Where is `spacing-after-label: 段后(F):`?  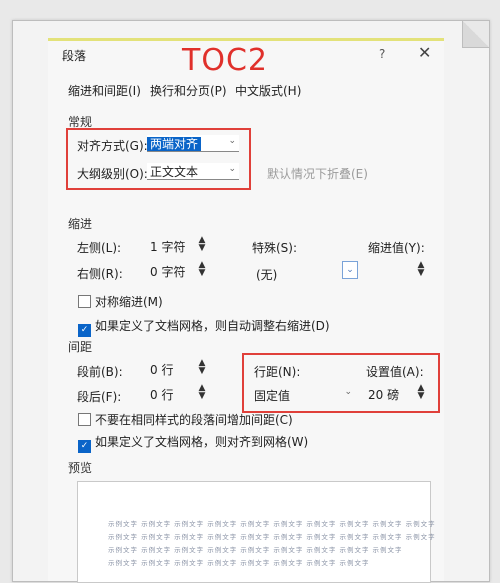
spacing-after-label: 段后(F): is located at coordinates (99, 397).